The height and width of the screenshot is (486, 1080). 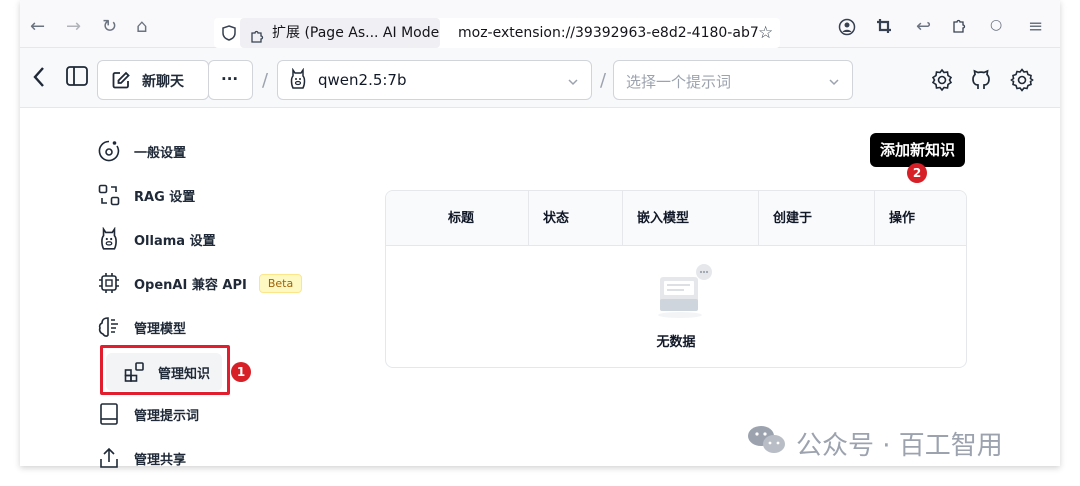 What do you see at coordinates (918, 150) in the screenshot?
I see `add-knowledge-button: 添加新知识` at bounding box center [918, 150].